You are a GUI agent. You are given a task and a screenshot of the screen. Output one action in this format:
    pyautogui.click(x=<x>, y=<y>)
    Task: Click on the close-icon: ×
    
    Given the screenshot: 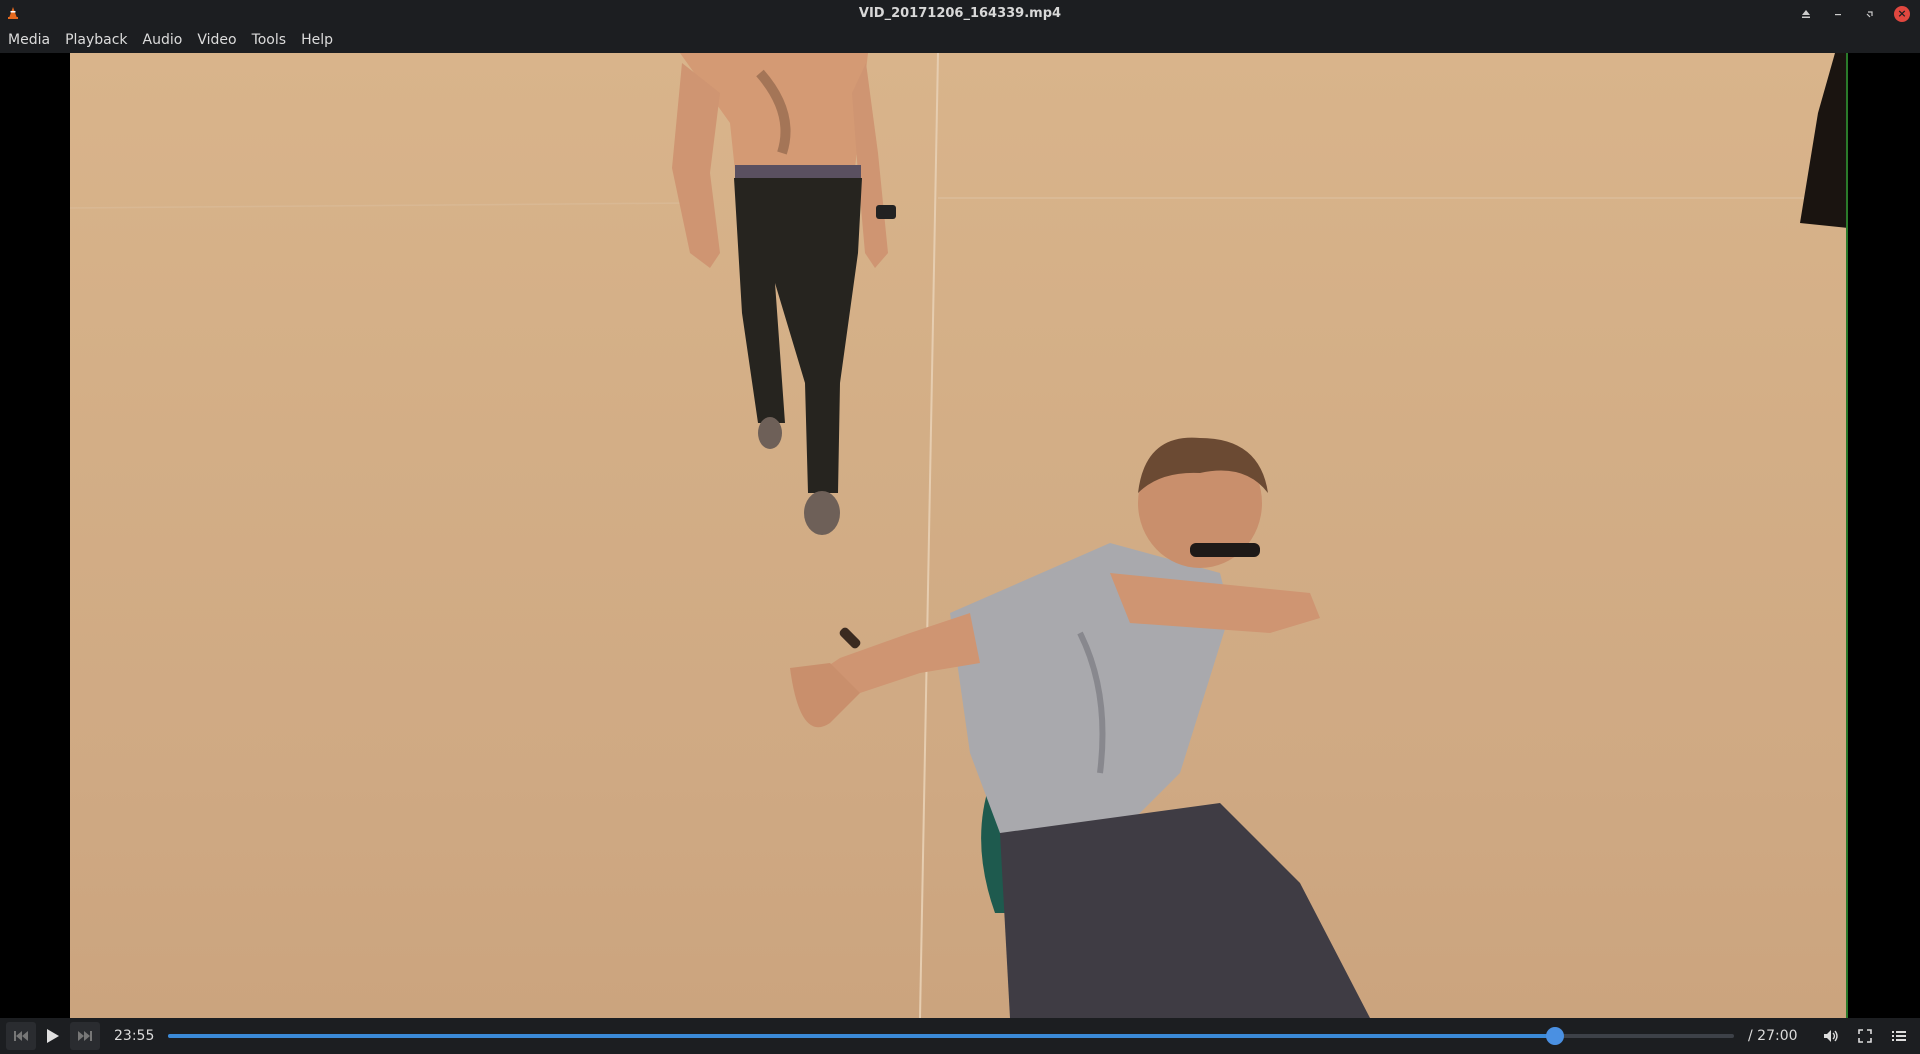 What is the action you would take?
    pyautogui.click(x=1902, y=14)
    